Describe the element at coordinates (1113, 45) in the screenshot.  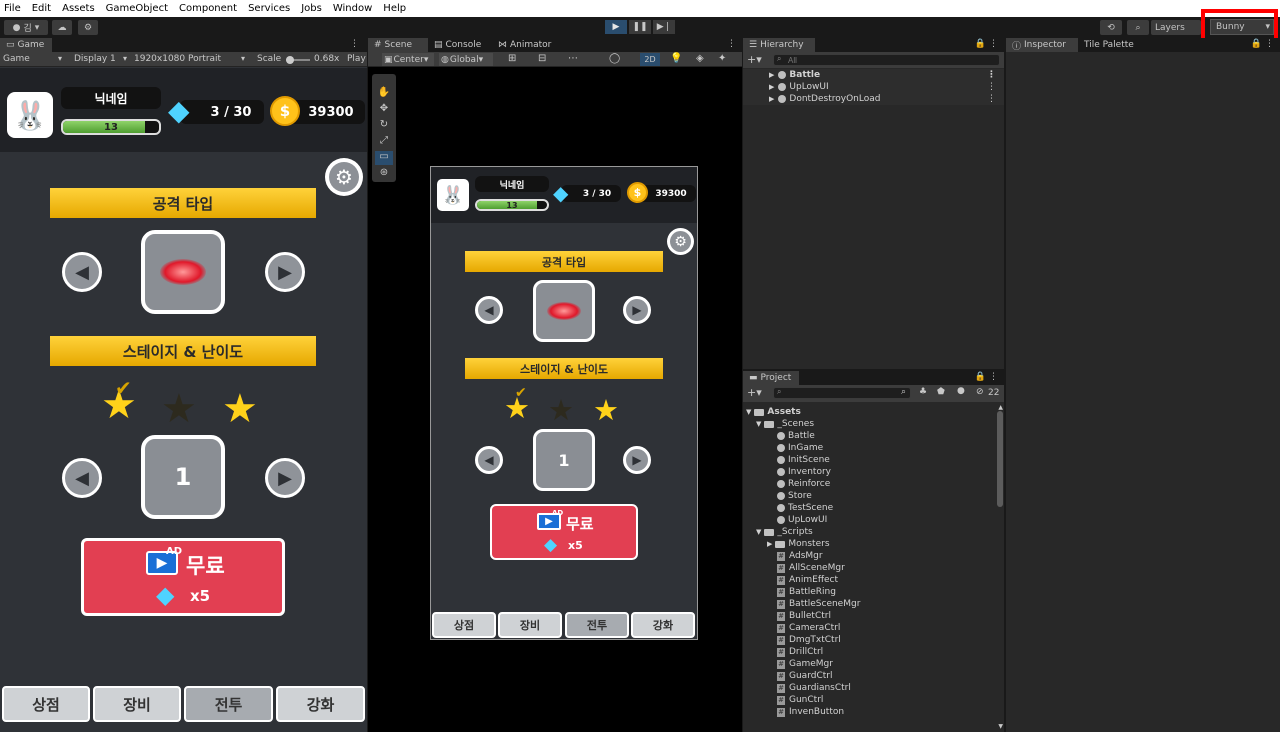
I see `tab-tile-palette: Tile Palette` at that location.